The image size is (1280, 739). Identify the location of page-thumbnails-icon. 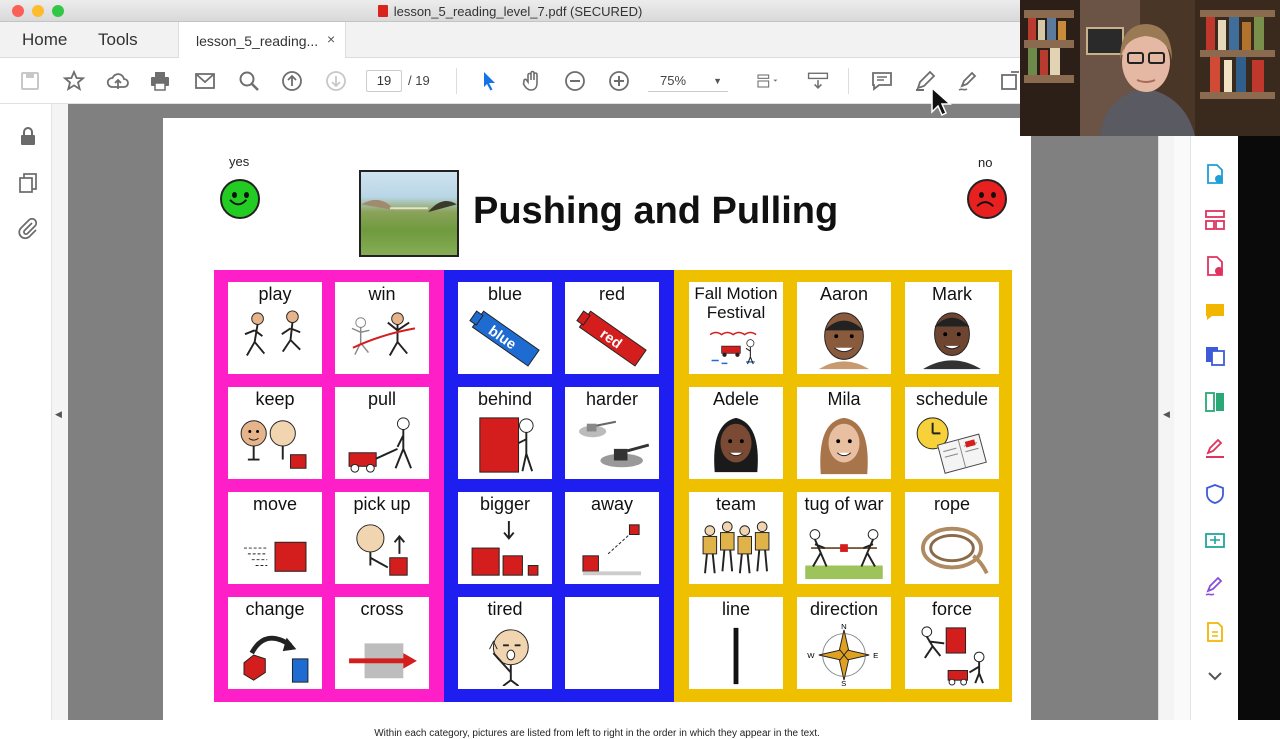
(28, 183).